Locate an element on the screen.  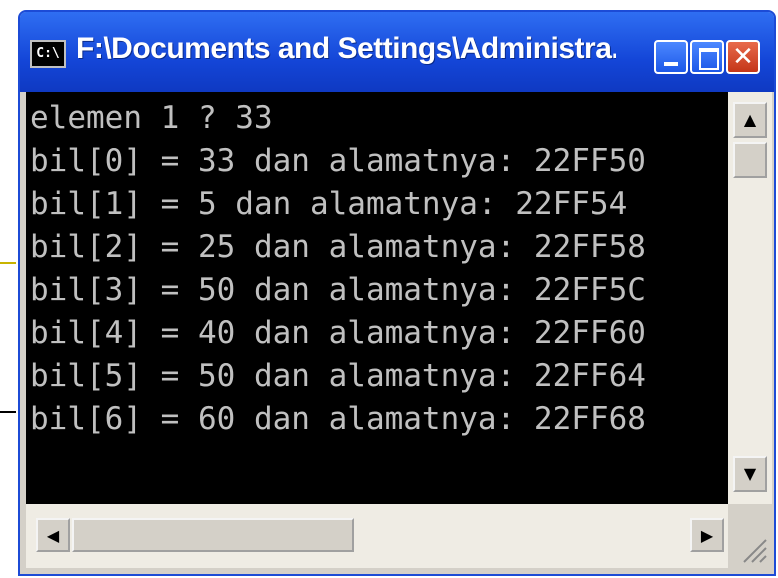
scroll-left-button: ◀ is located at coordinates (53, 535).